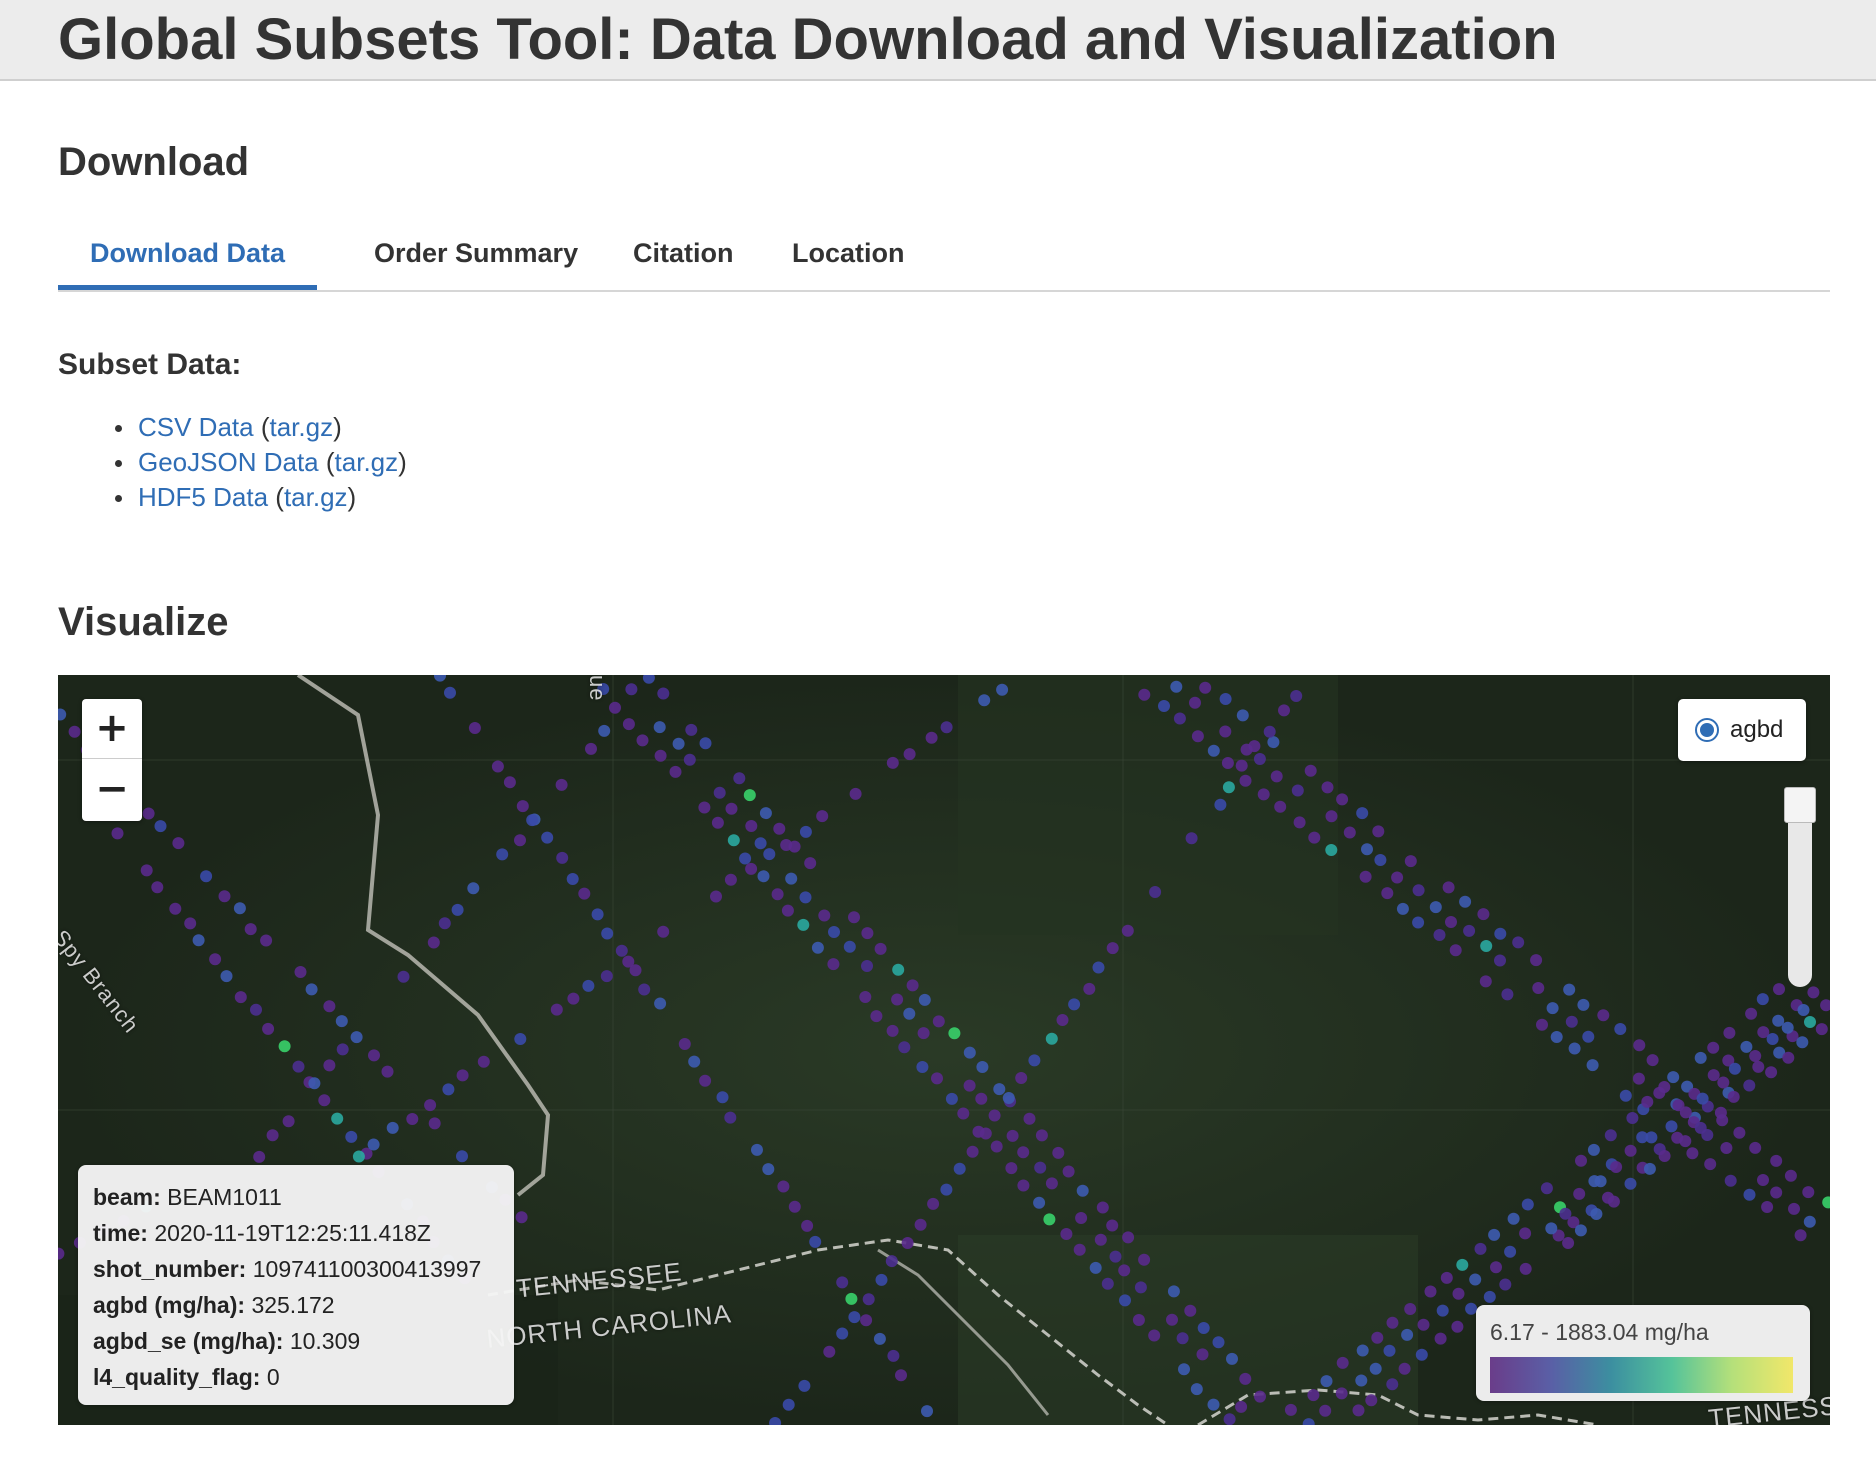  What do you see at coordinates (302, 427) in the screenshot?
I see `csv-targz-link: tar.gz` at bounding box center [302, 427].